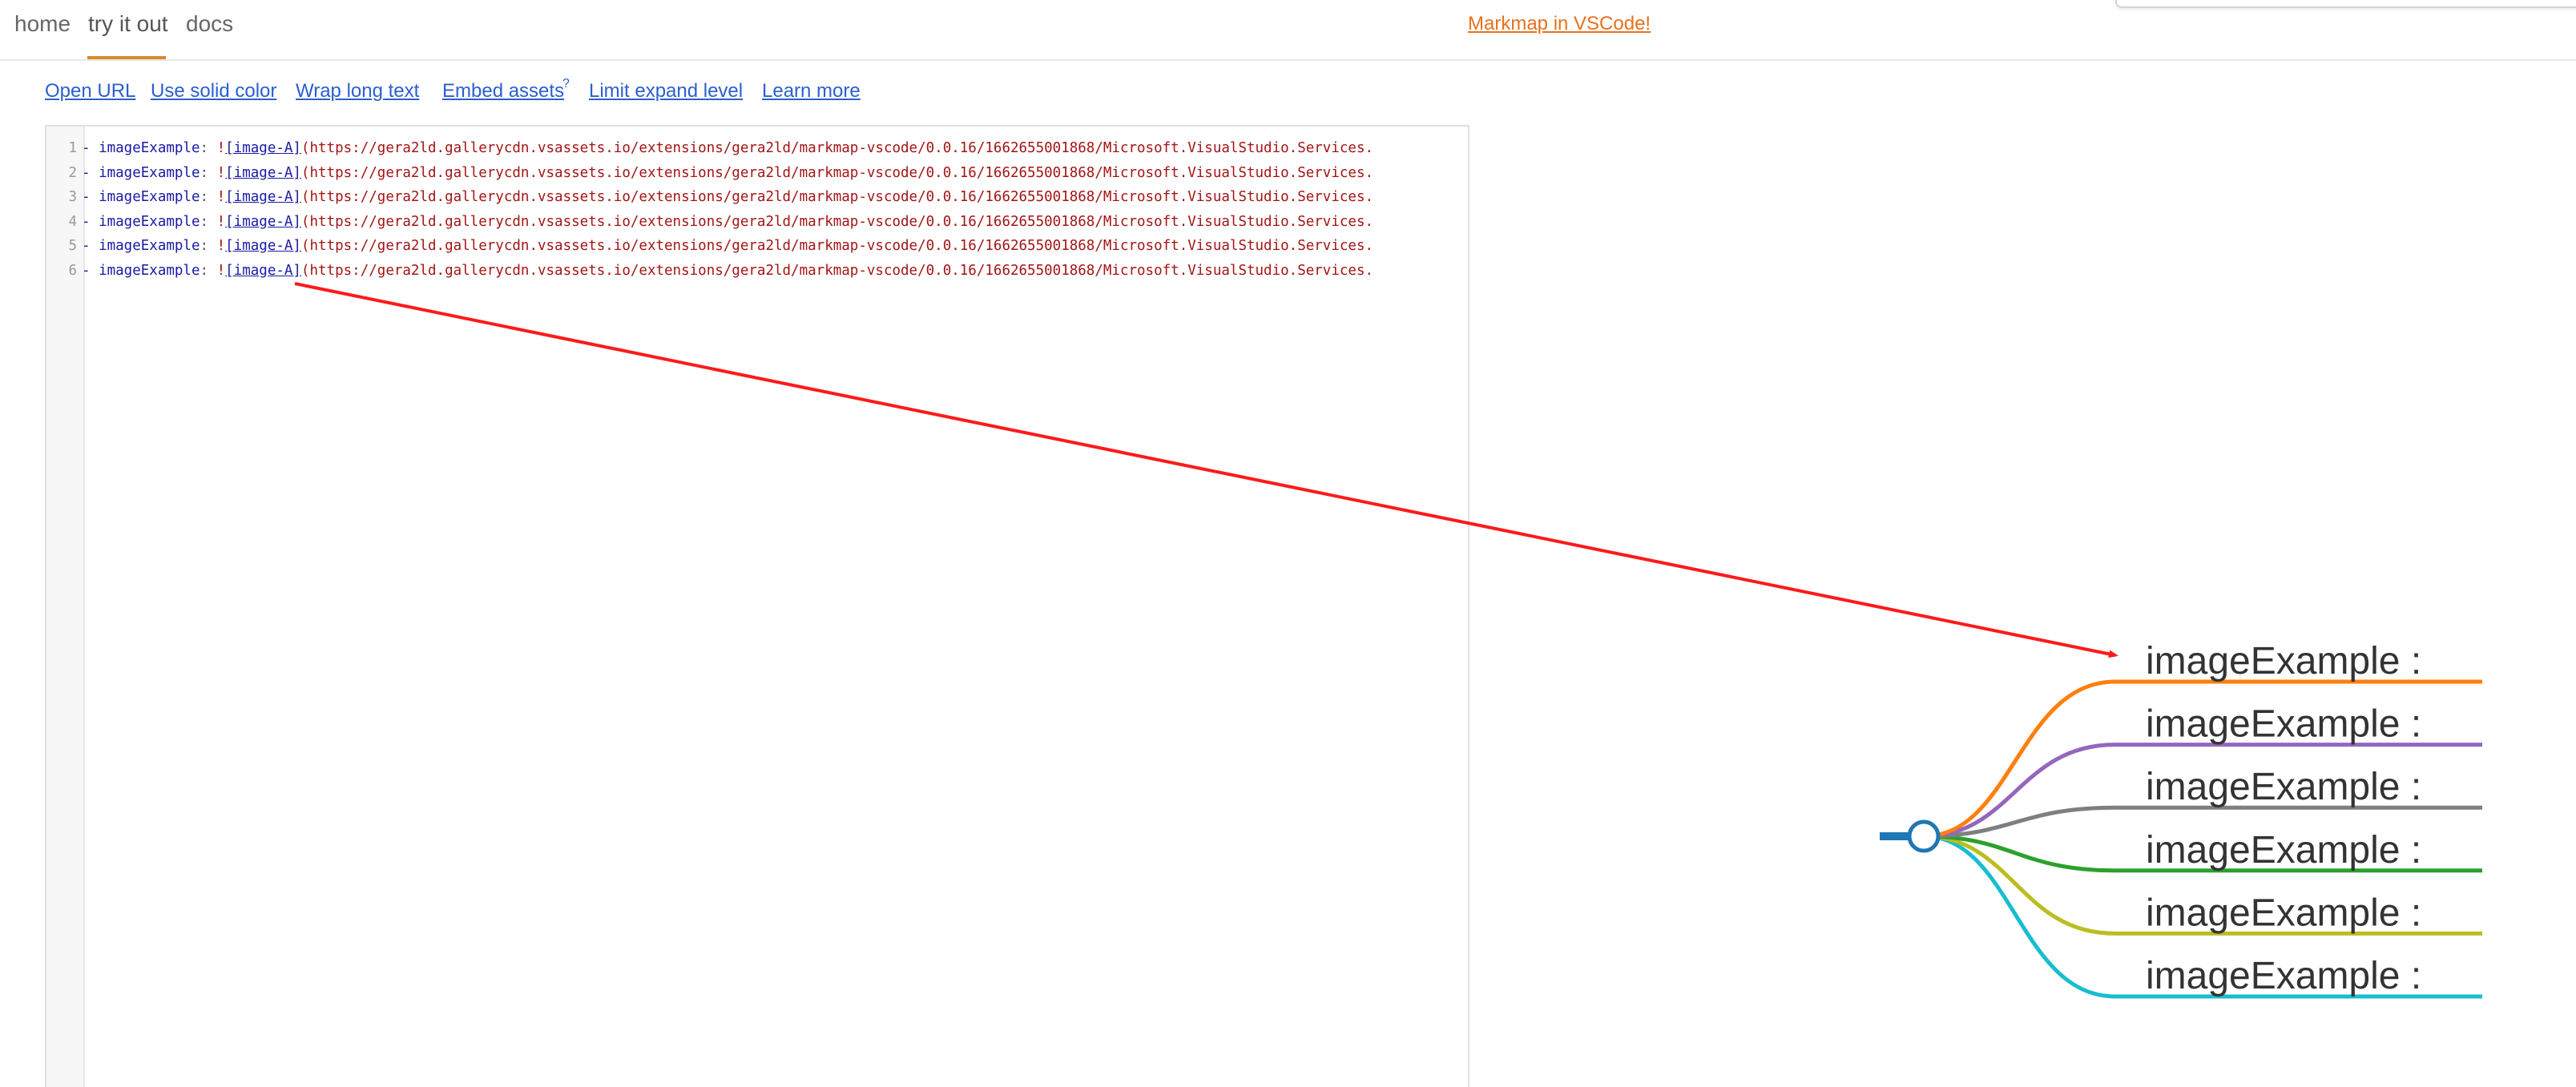  I want to click on learn-more-link: Learn more, so click(811, 91).